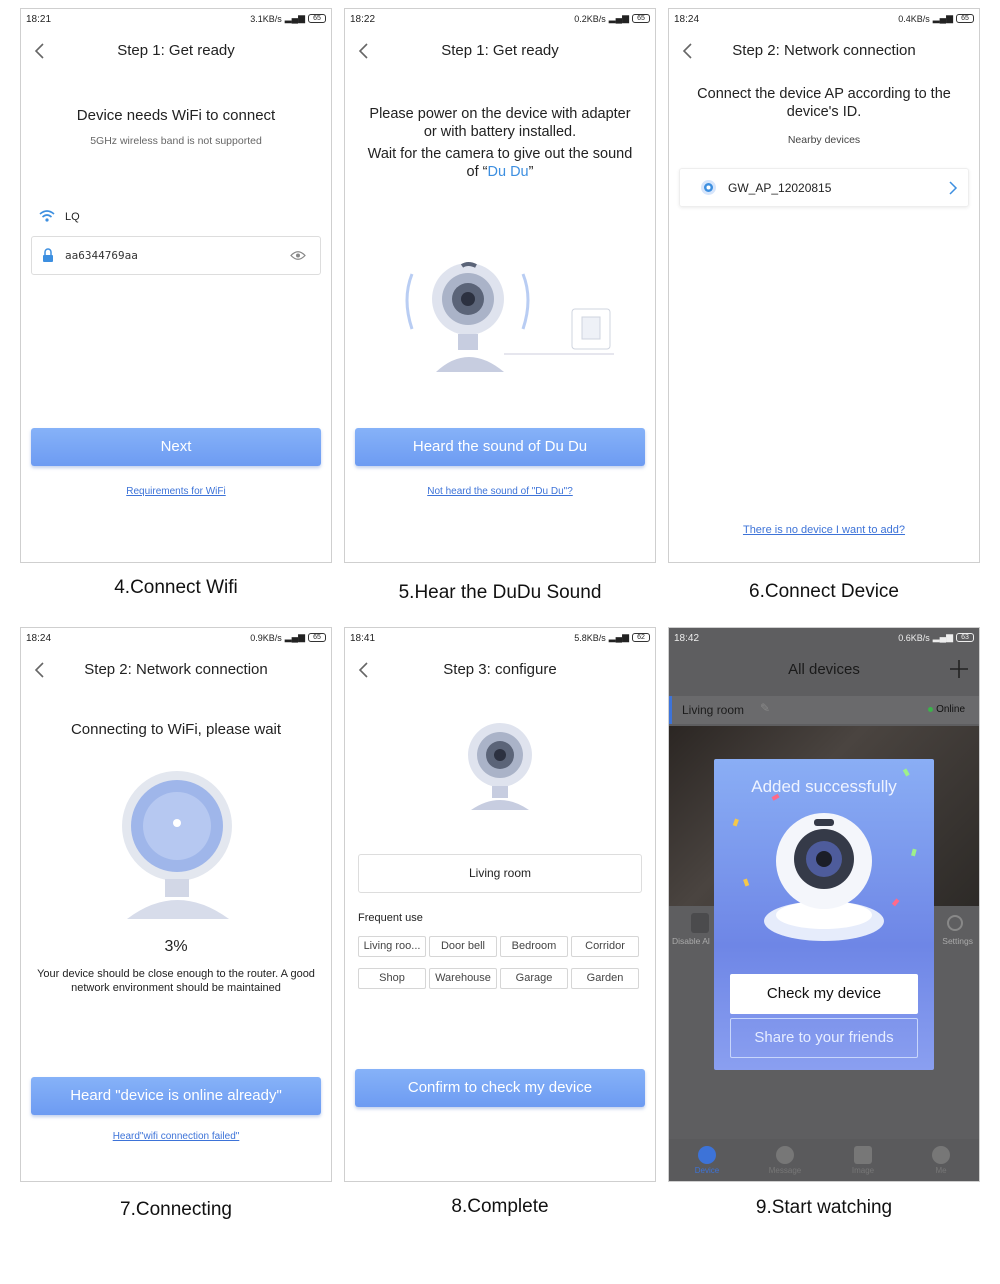 The height and width of the screenshot is (1284, 1000). I want to click on check-device-button: Check my device, so click(824, 994).